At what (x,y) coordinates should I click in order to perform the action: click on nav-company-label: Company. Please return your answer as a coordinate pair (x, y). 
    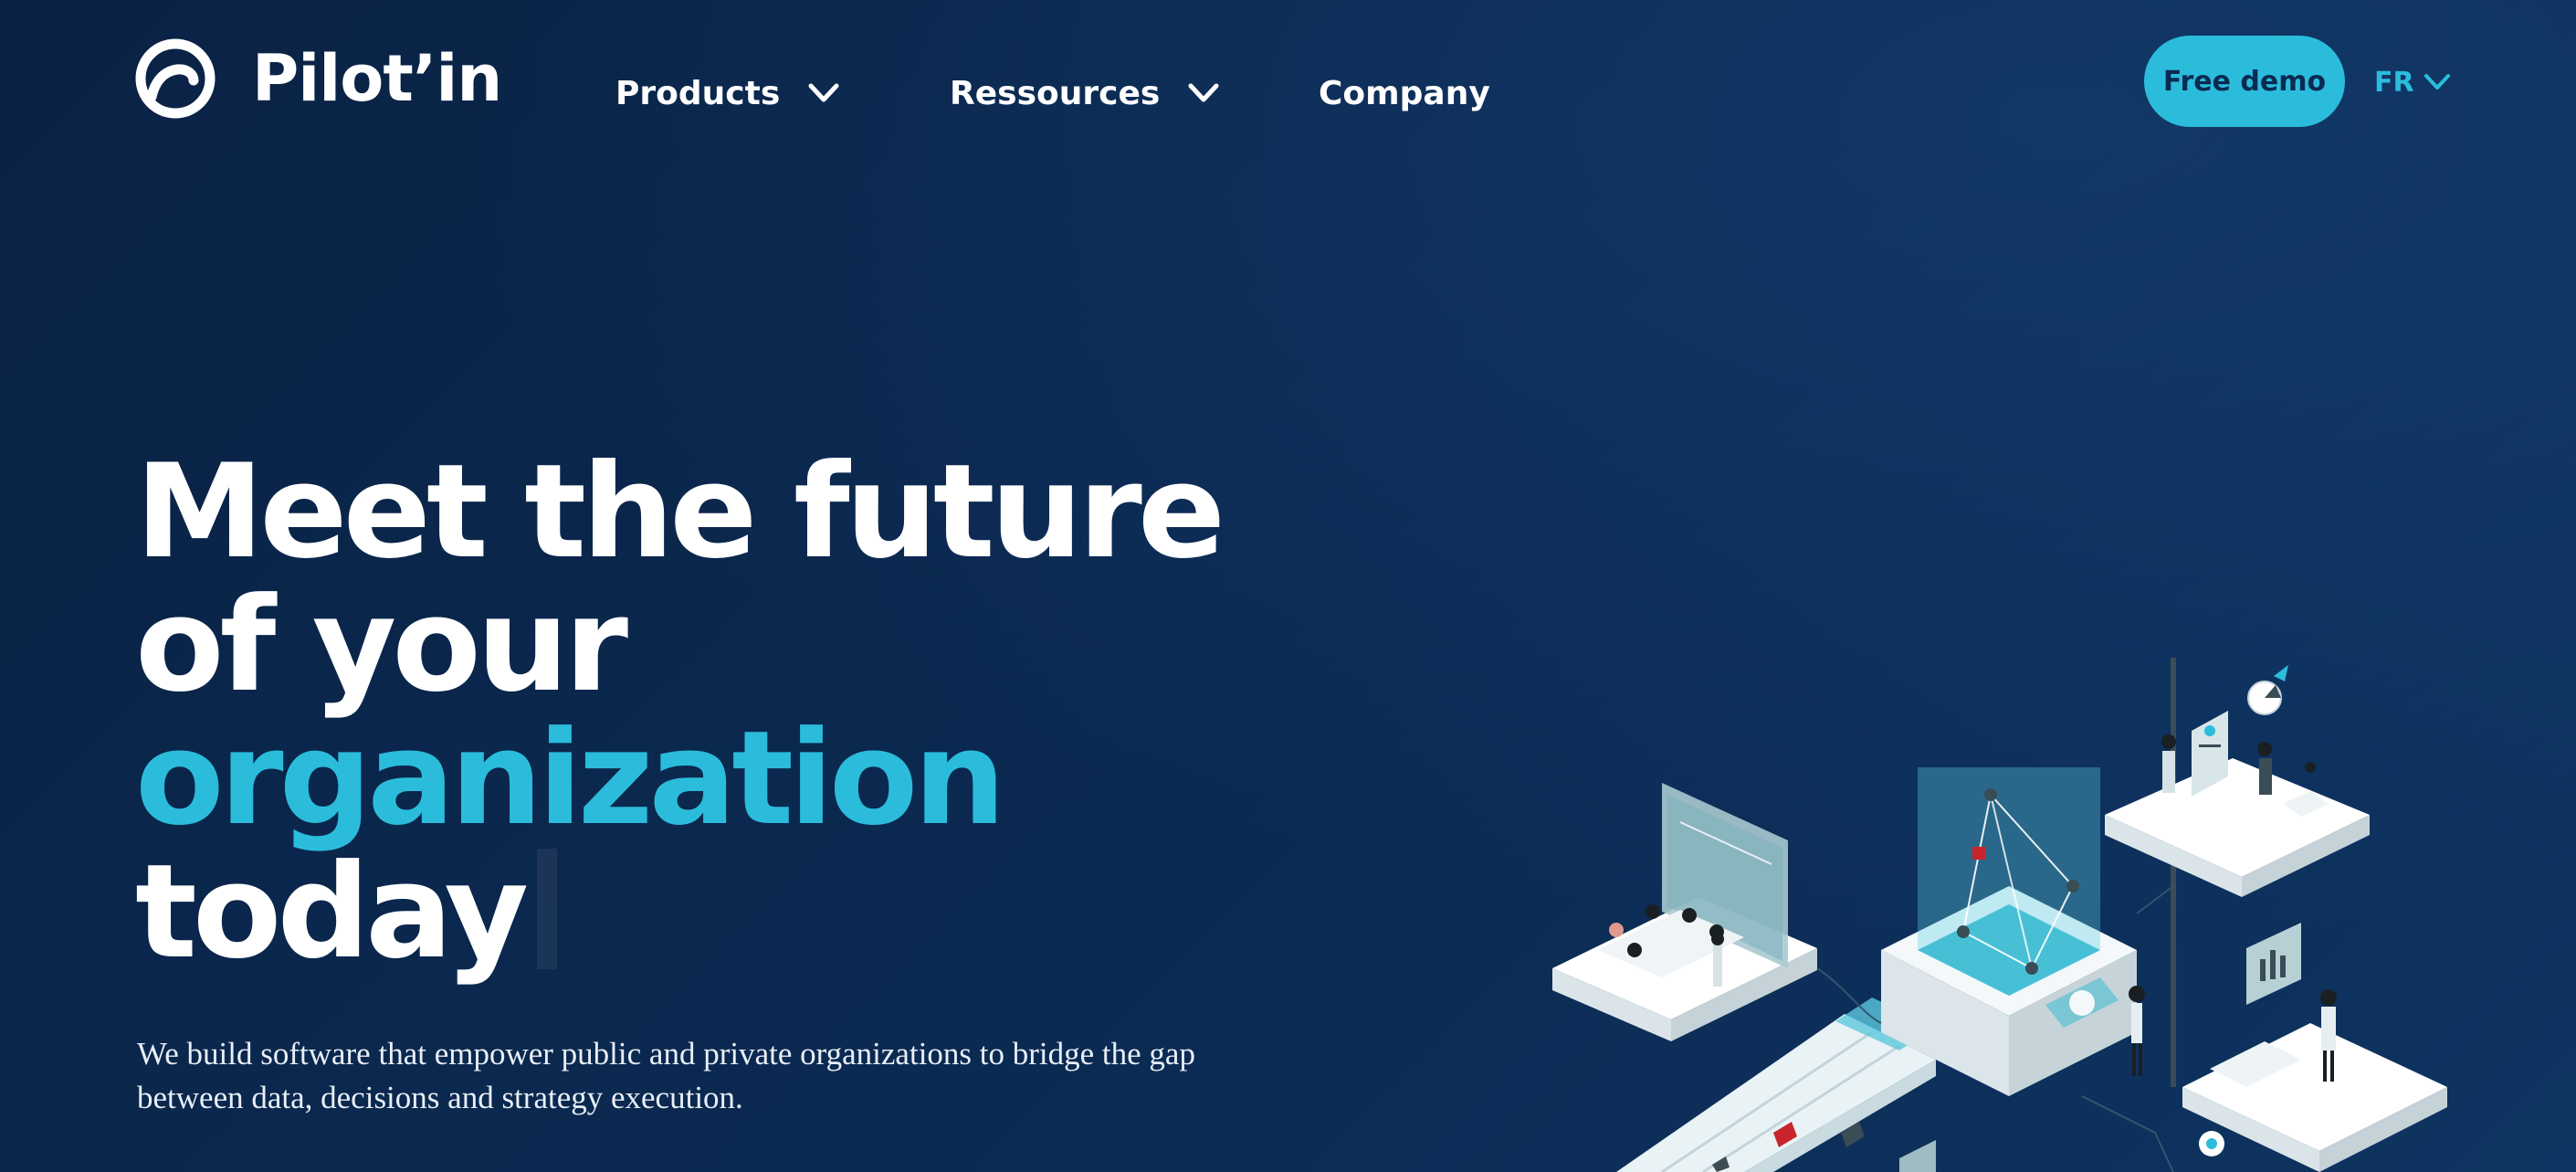
    Looking at the image, I should click on (1404, 93).